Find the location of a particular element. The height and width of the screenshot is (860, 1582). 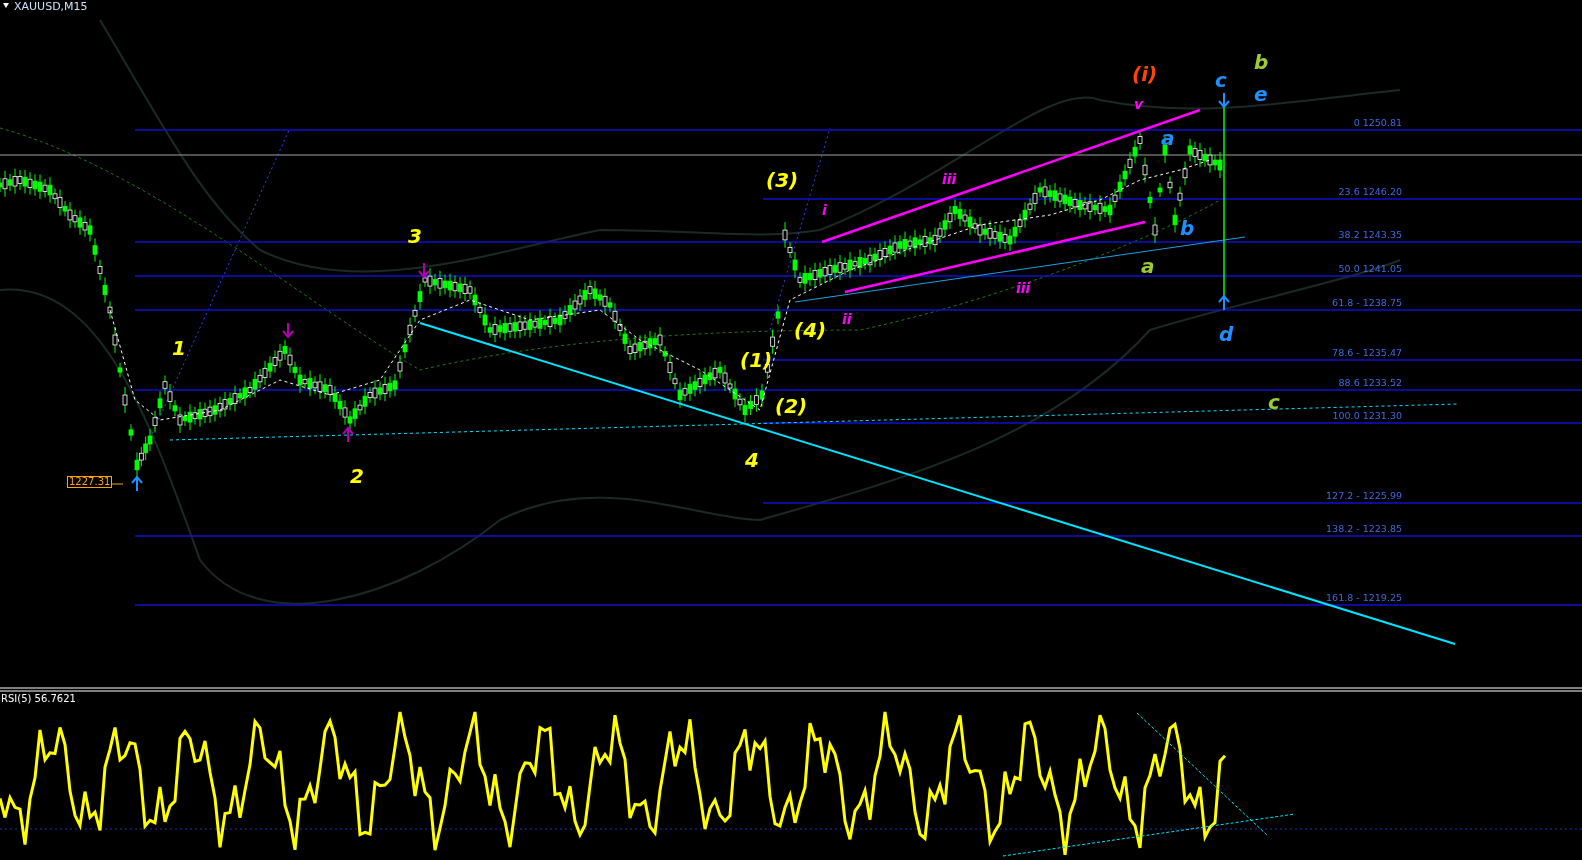

wave-label: 4 is located at coordinates (752, 460).